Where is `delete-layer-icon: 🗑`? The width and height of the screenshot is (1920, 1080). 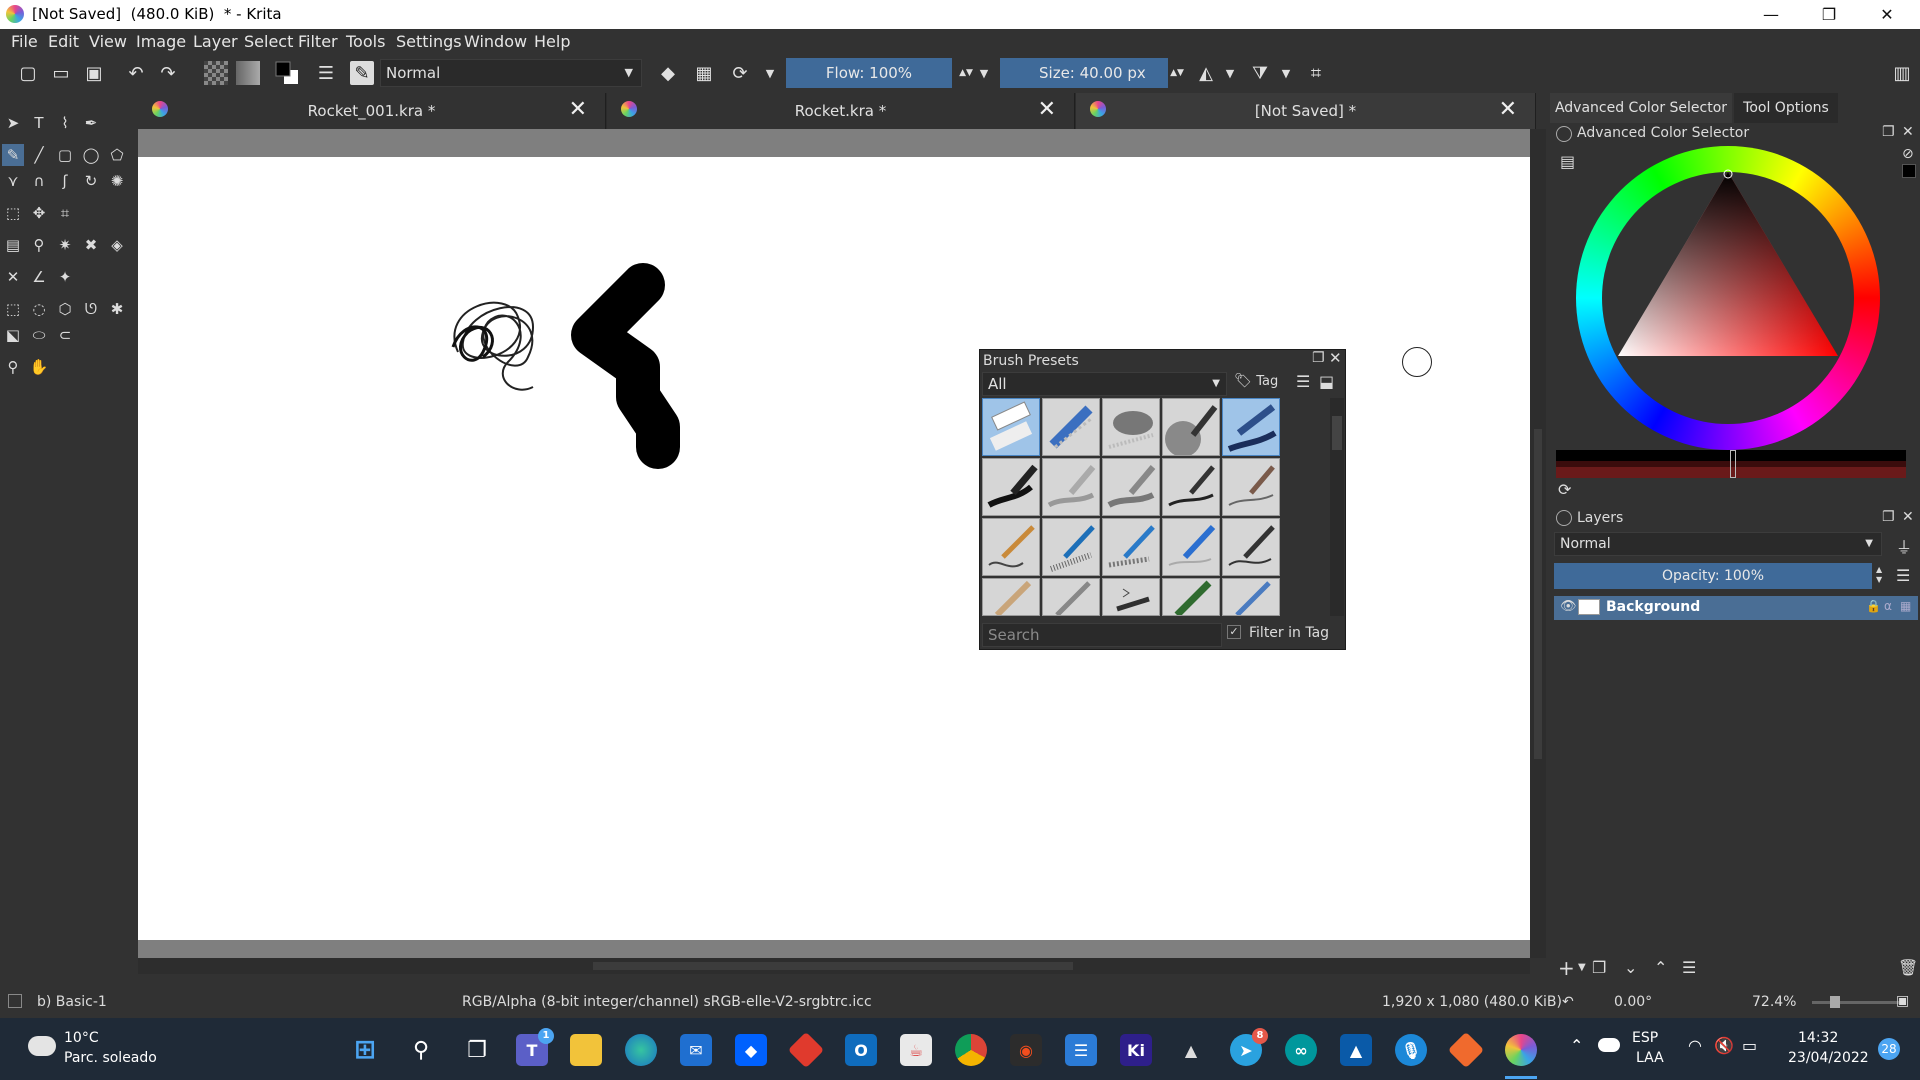 delete-layer-icon: 🗑 is located at coordinates (1908, 967).